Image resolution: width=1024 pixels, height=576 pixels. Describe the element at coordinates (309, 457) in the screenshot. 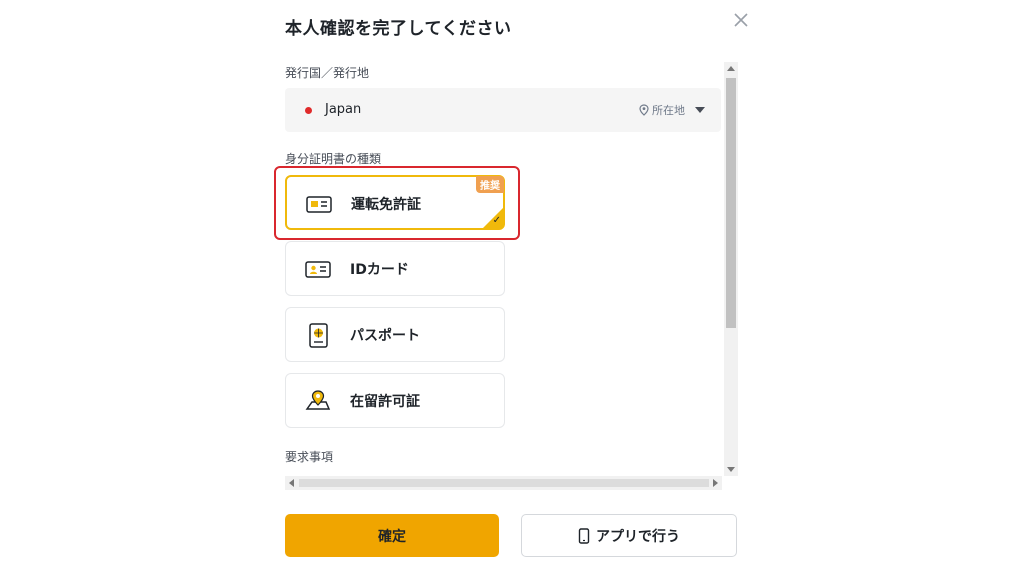

I see `requirements-label: 要求事項` at that location.